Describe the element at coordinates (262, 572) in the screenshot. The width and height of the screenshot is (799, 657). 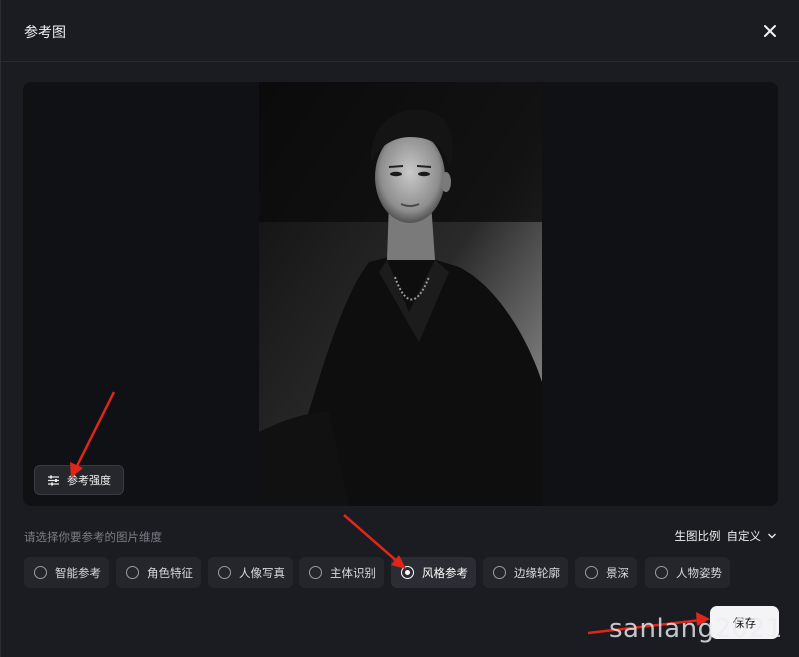
I see `option-label: 人像写真` at that location.